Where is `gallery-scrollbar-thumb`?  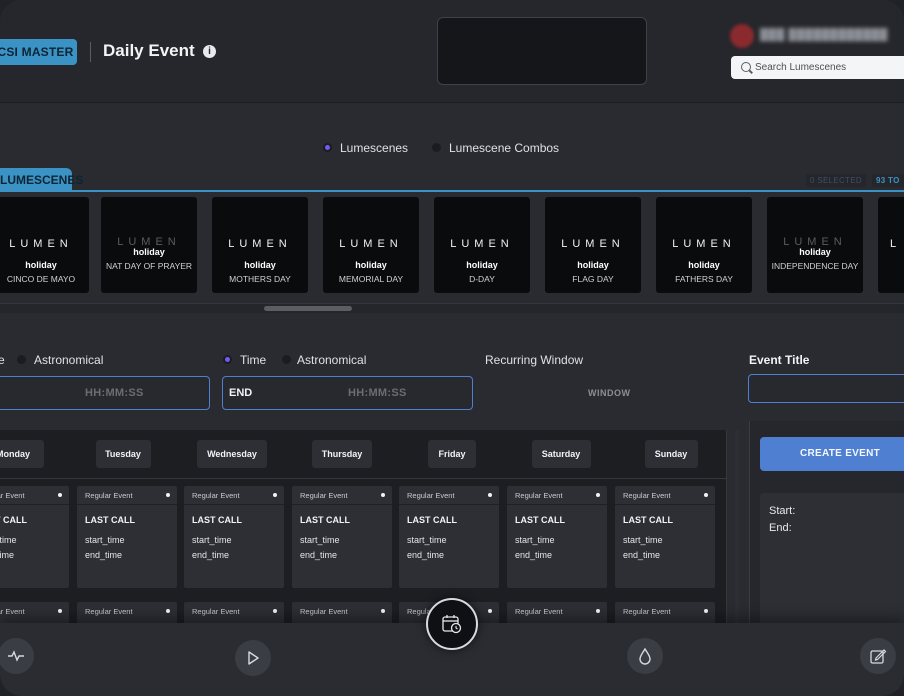 gallery-scrollbar-thumb is located at coordinates (308, 308).